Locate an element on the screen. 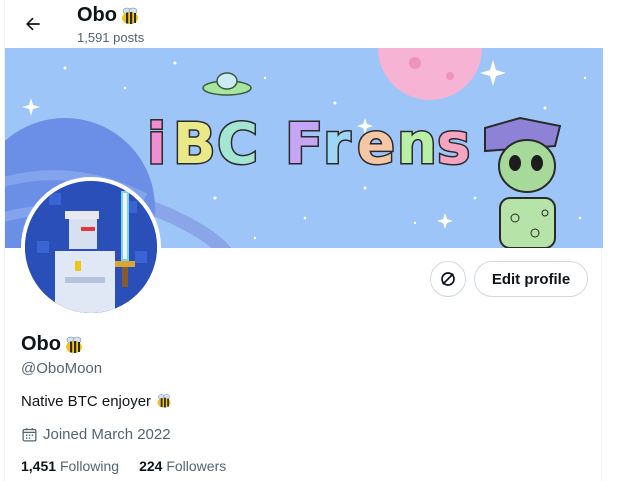 The width and height of the screenshot is (622, 481). profile-handle: @OboMoon is located at coordinates (62, 368).